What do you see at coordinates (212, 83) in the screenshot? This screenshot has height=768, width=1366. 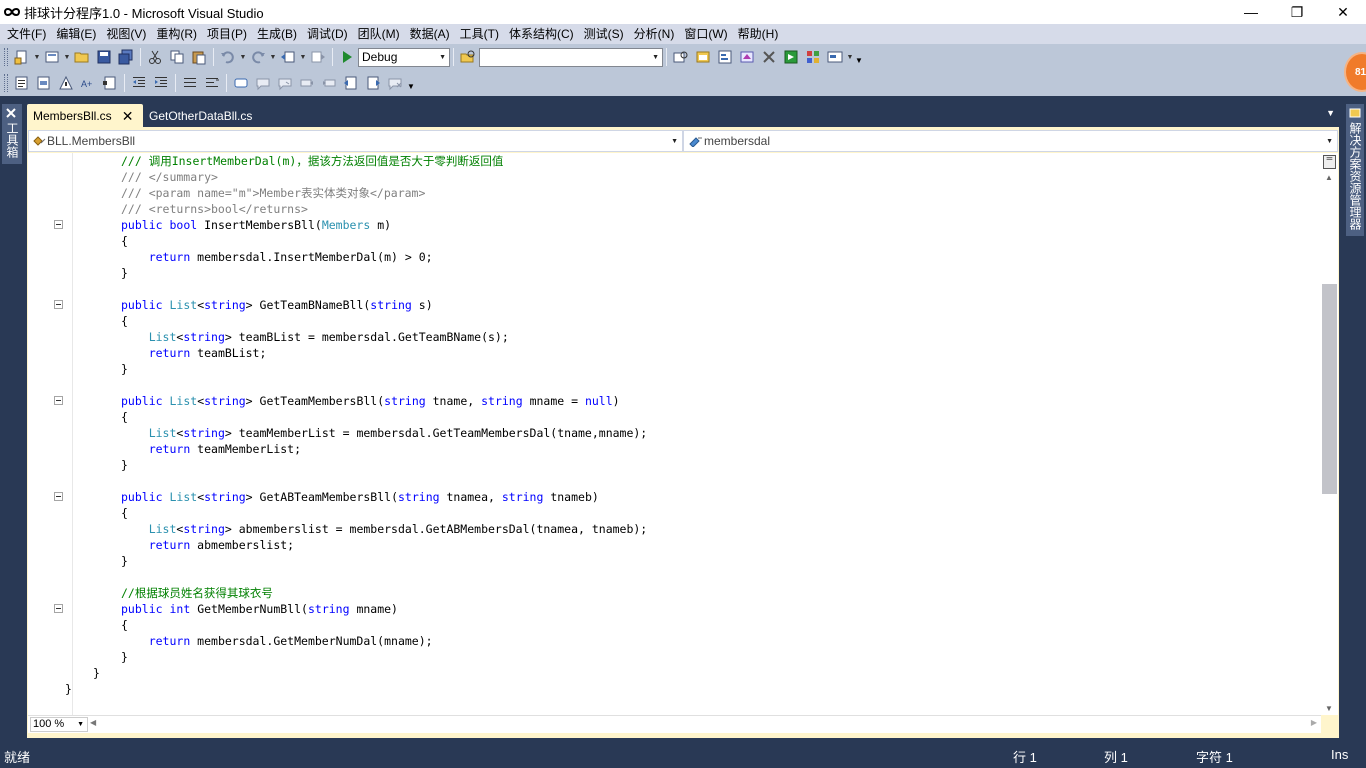 I see `uncomment-icon` at bounding box center [212, 83].